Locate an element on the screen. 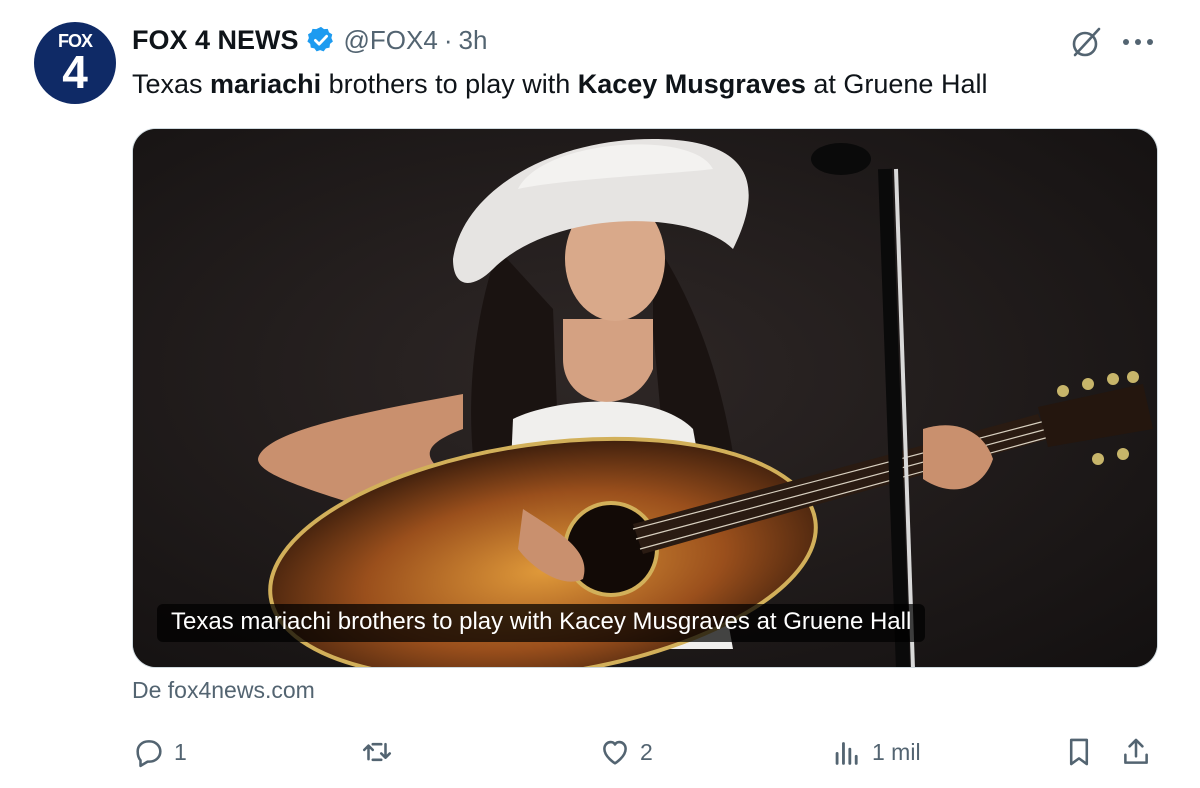  handle: @FOX4 is located at coordinates (391, 40).